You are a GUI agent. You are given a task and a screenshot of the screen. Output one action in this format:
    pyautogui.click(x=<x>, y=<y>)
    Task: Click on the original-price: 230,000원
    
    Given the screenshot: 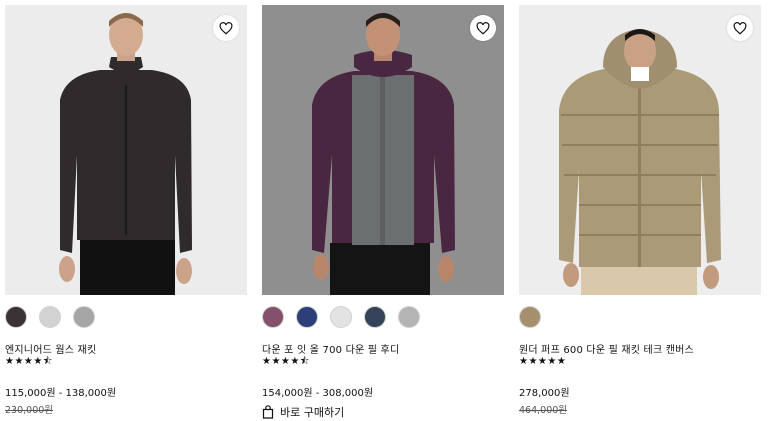 What is the action you would take?
    pyautogui.click(x=29, y=410)
    